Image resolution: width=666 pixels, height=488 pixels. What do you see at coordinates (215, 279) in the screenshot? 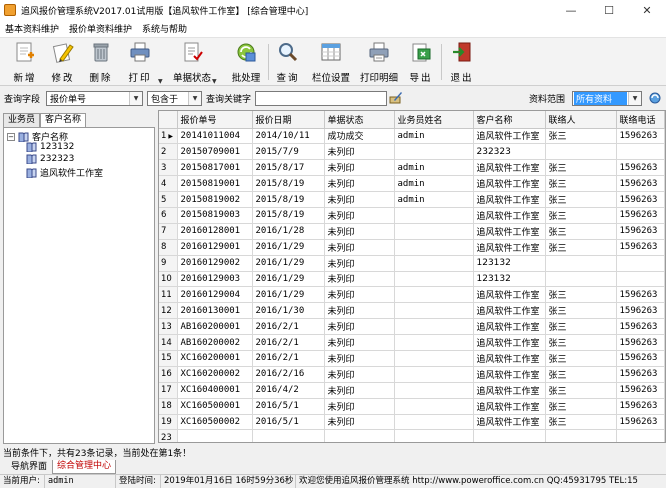
I see `table-cell: 20160129003` at bounding box center [215, 279].